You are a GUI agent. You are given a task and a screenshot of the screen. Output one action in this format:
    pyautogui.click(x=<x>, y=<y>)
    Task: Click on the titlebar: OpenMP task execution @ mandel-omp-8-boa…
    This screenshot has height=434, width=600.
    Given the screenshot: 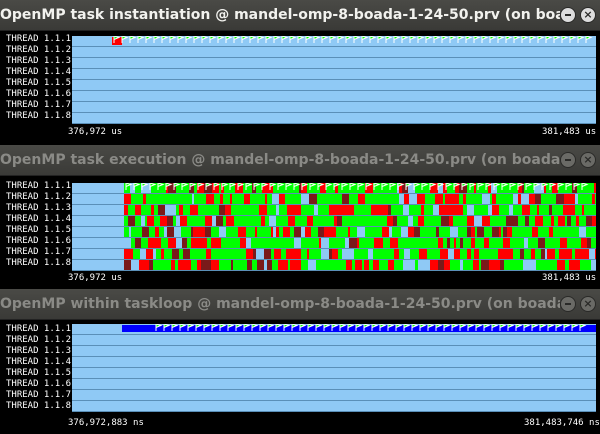 What is the action you would take?
    pyautogui.click(x=300, y=160)
    